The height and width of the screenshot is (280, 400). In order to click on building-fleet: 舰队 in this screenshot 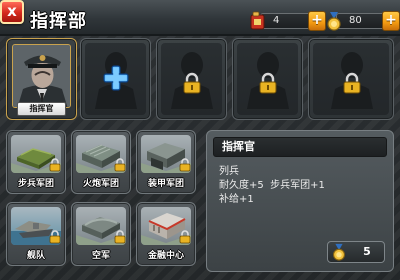, I will do `click(36, 234)`.